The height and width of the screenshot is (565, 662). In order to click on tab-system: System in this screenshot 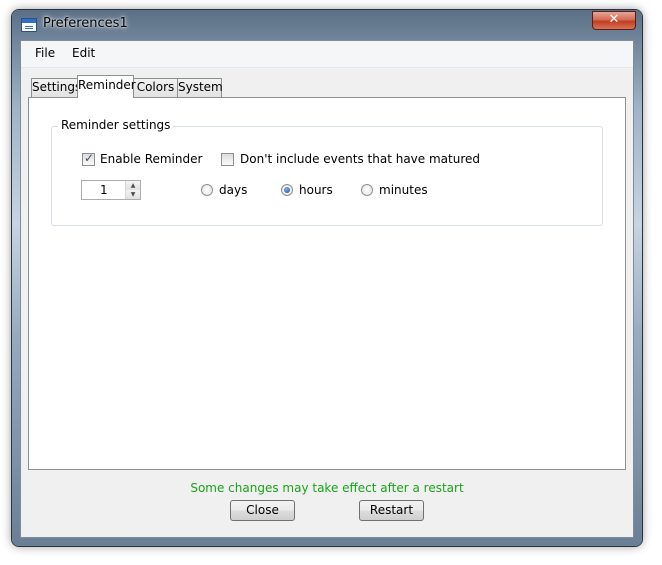, I will do `click(200, 87)`.